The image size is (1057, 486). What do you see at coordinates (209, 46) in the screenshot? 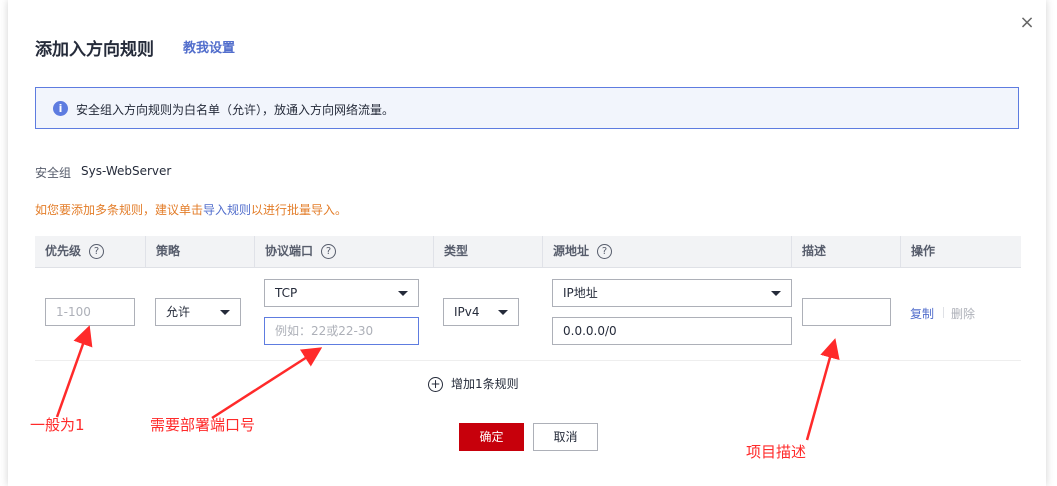
I see `help-setup-link: 教我设置` at bounding box center [209, 46].